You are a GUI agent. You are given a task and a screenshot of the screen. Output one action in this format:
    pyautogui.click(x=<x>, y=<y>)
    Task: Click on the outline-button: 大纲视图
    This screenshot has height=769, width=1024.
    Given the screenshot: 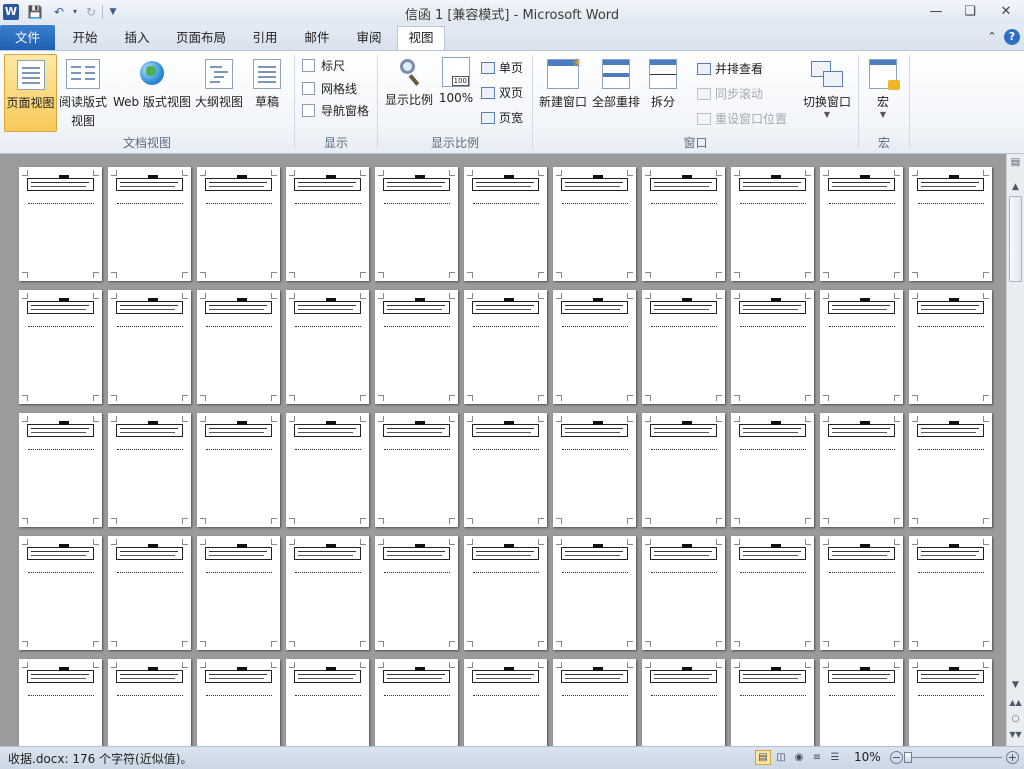 What is the action you would take?
    pyautogui.click(x=219, y=93)
    